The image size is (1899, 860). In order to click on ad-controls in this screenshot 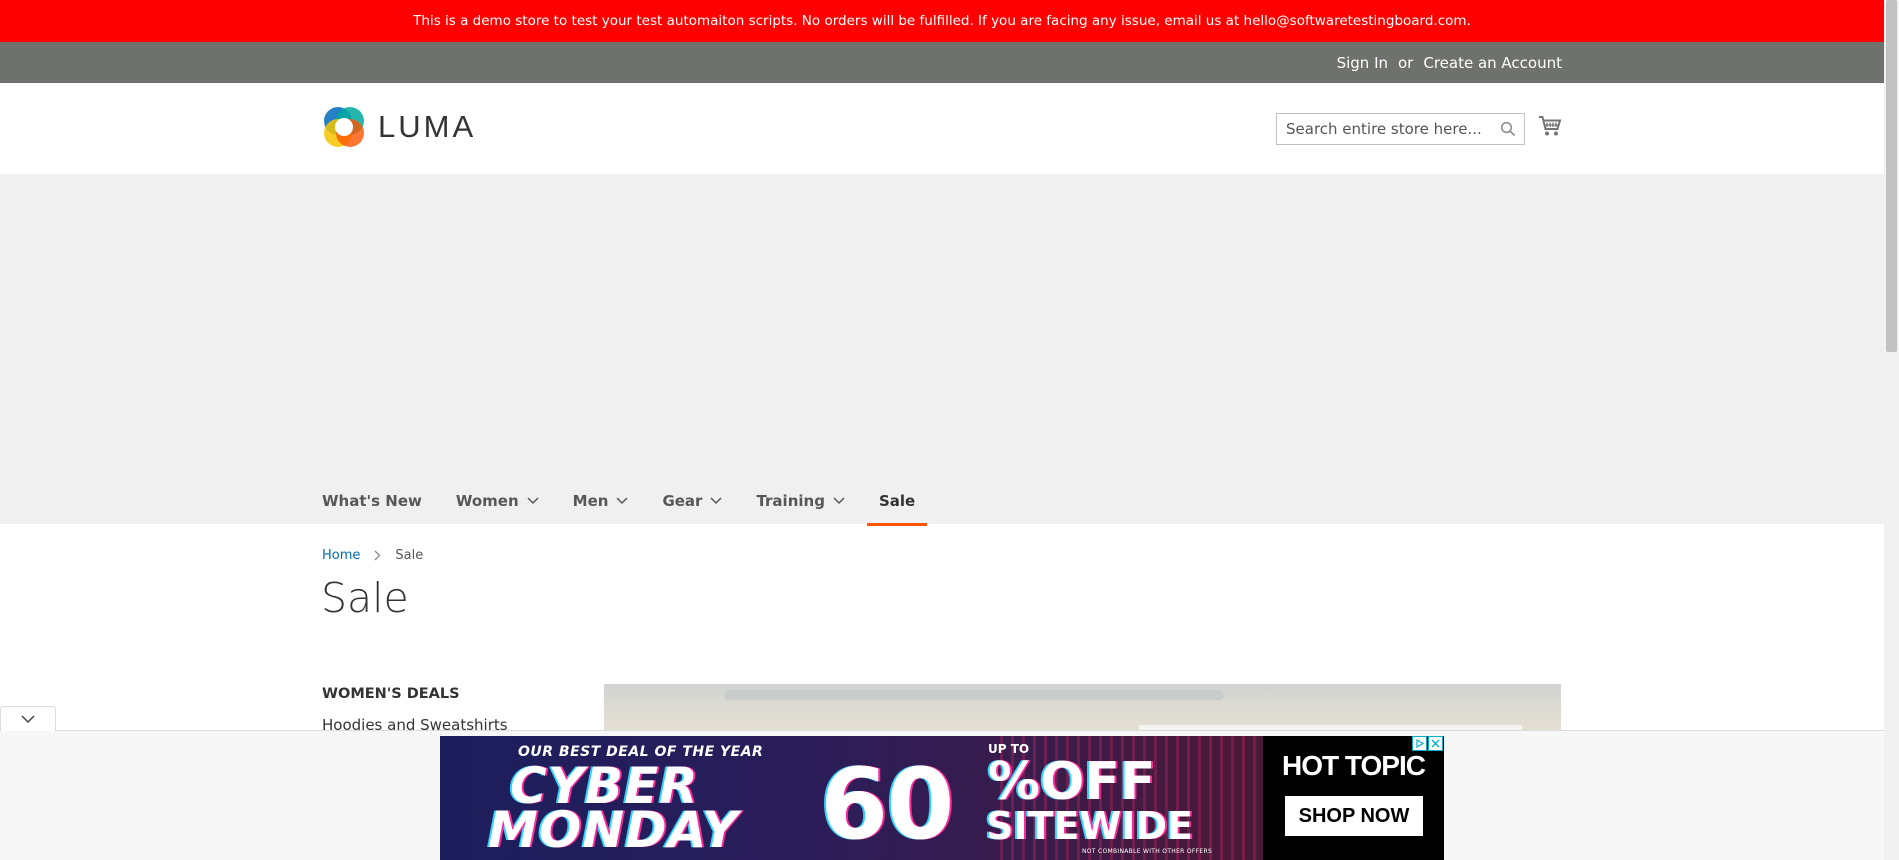, I will do `click(1427, 743)`.